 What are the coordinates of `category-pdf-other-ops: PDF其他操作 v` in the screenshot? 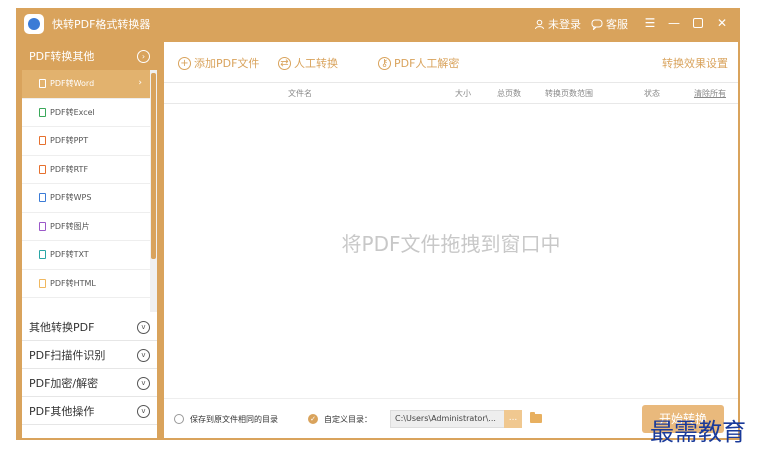 It's located at (89, 411).